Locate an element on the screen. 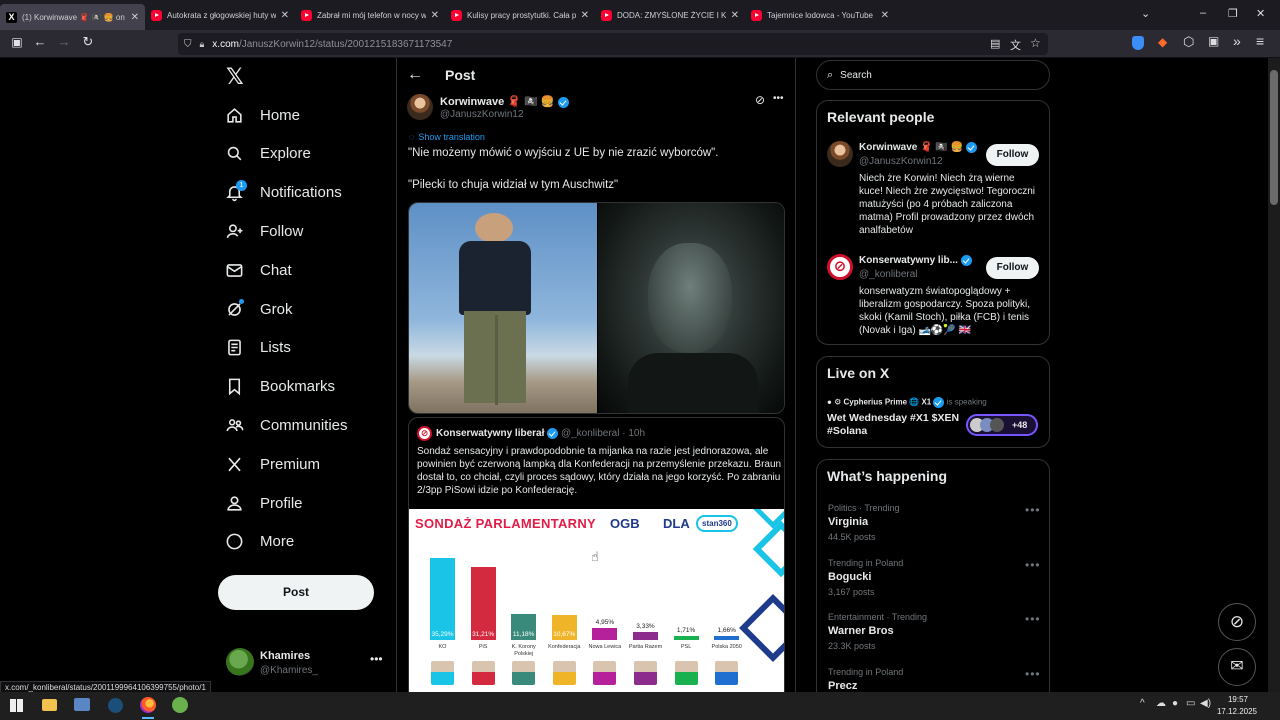  sidebar-toggle-icon: ▣ is located at coordinates (17, 42).